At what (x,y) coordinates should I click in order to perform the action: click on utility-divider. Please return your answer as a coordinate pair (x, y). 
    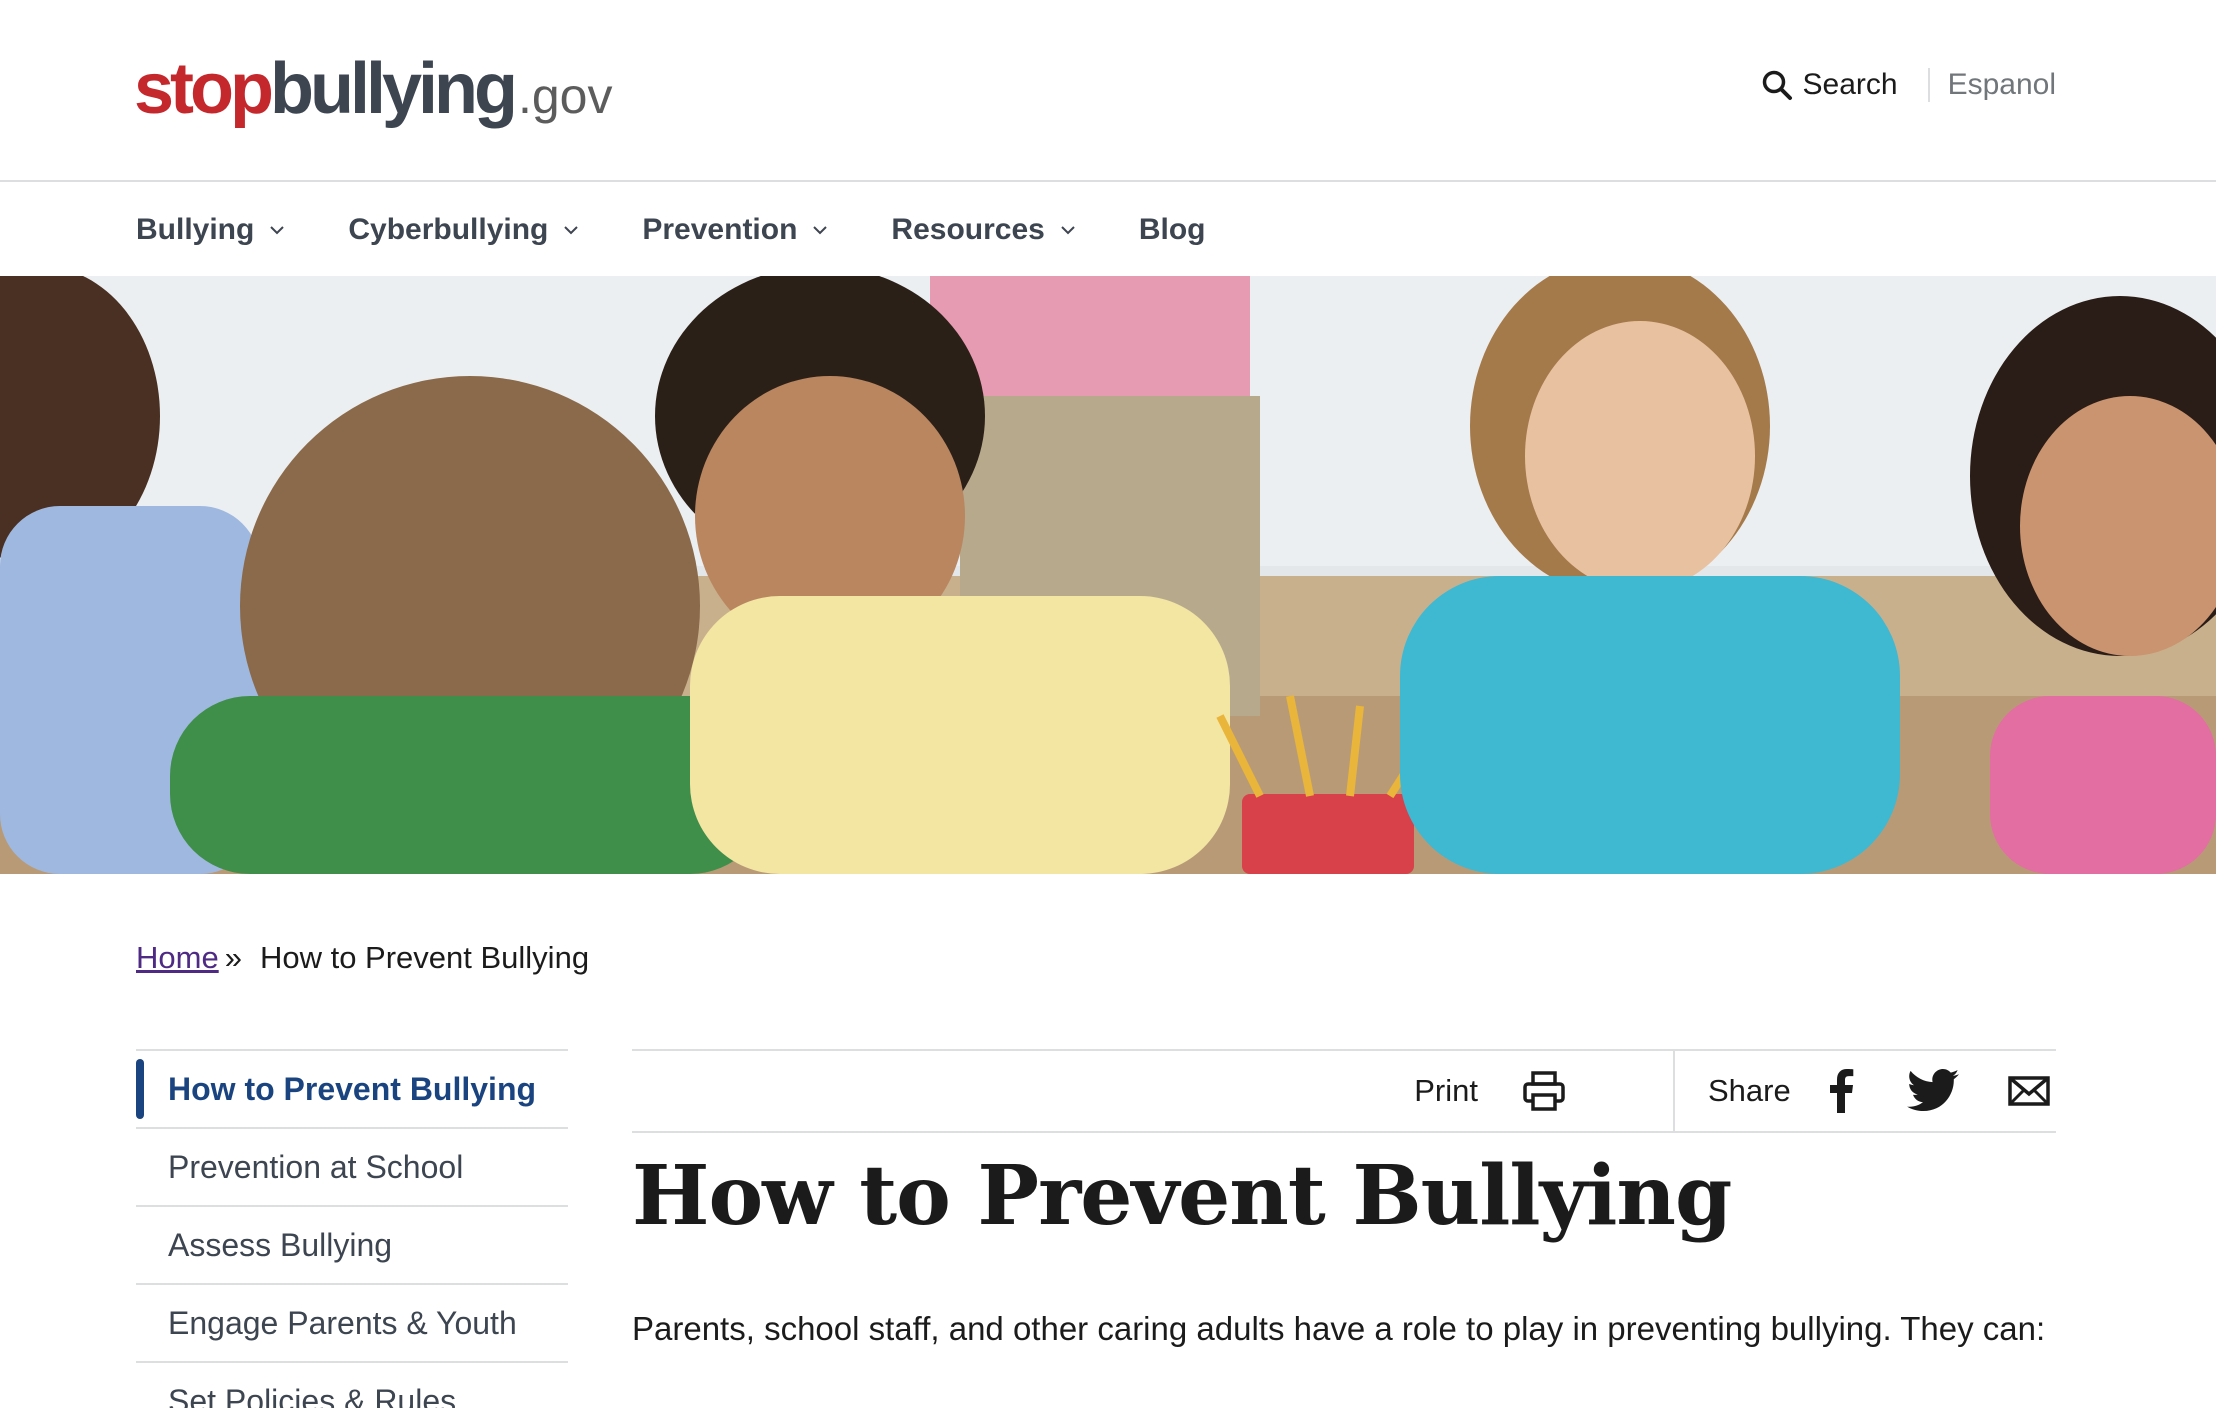
    Looking at the image, I should click on (1928, 85).